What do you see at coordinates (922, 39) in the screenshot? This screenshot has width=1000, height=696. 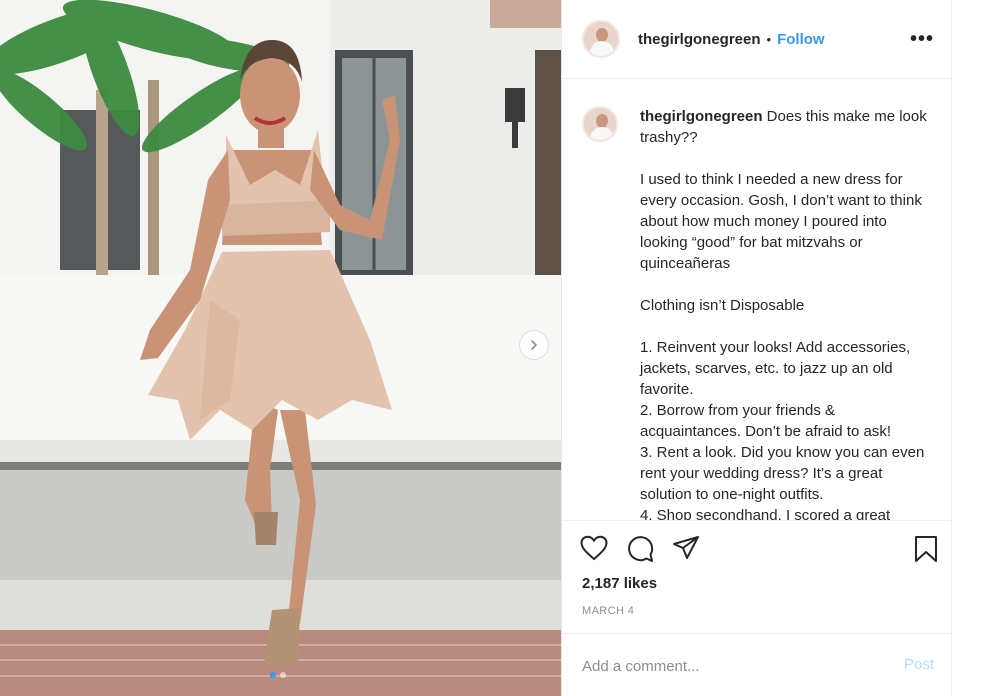 I see `more-options-button: •••` at bounding box center [922, 39].